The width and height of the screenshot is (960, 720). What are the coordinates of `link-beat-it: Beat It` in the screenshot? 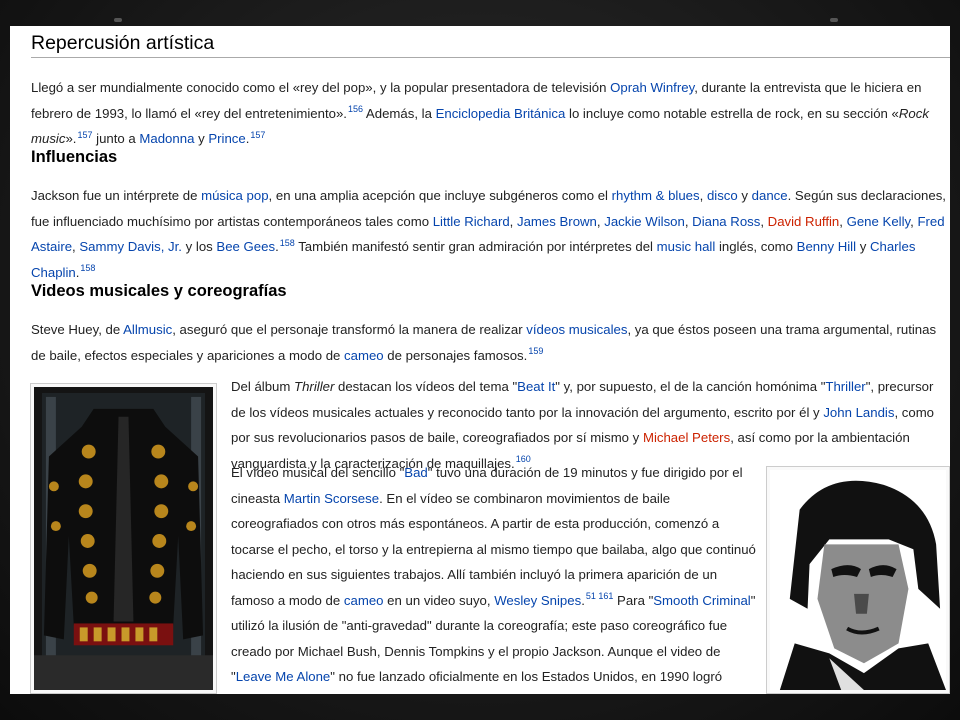 It's located at (536, 386).